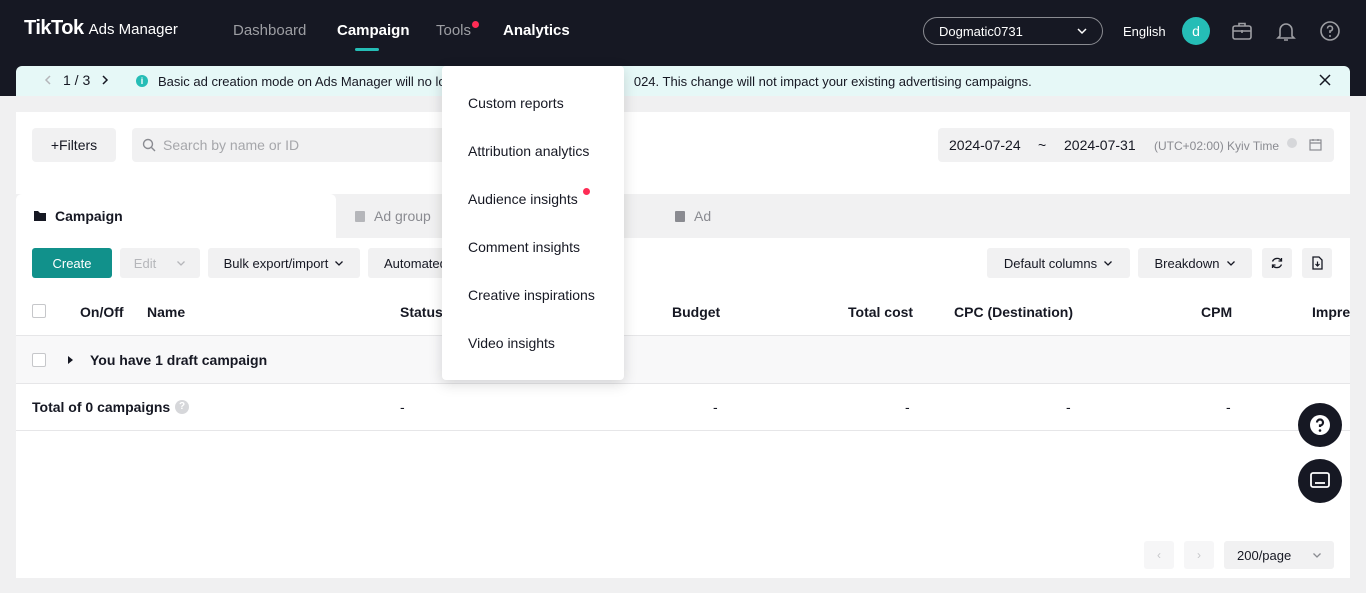 This screenshot has width=1366, height=593. Describe the element at coordinates (145, 263) in the screenshot. I see `edit-button-label: Edit` at that location.